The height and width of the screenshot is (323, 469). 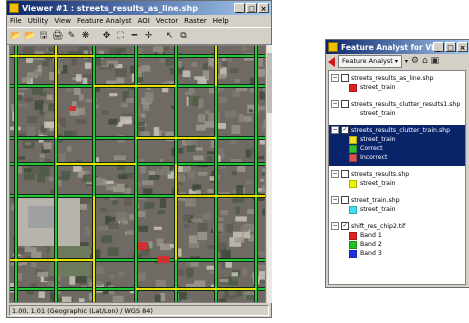 What do you see at coordinates (438, 47) in the screenshot?
I see `fa-minimize-button: _` at bounding box center [438, 47].